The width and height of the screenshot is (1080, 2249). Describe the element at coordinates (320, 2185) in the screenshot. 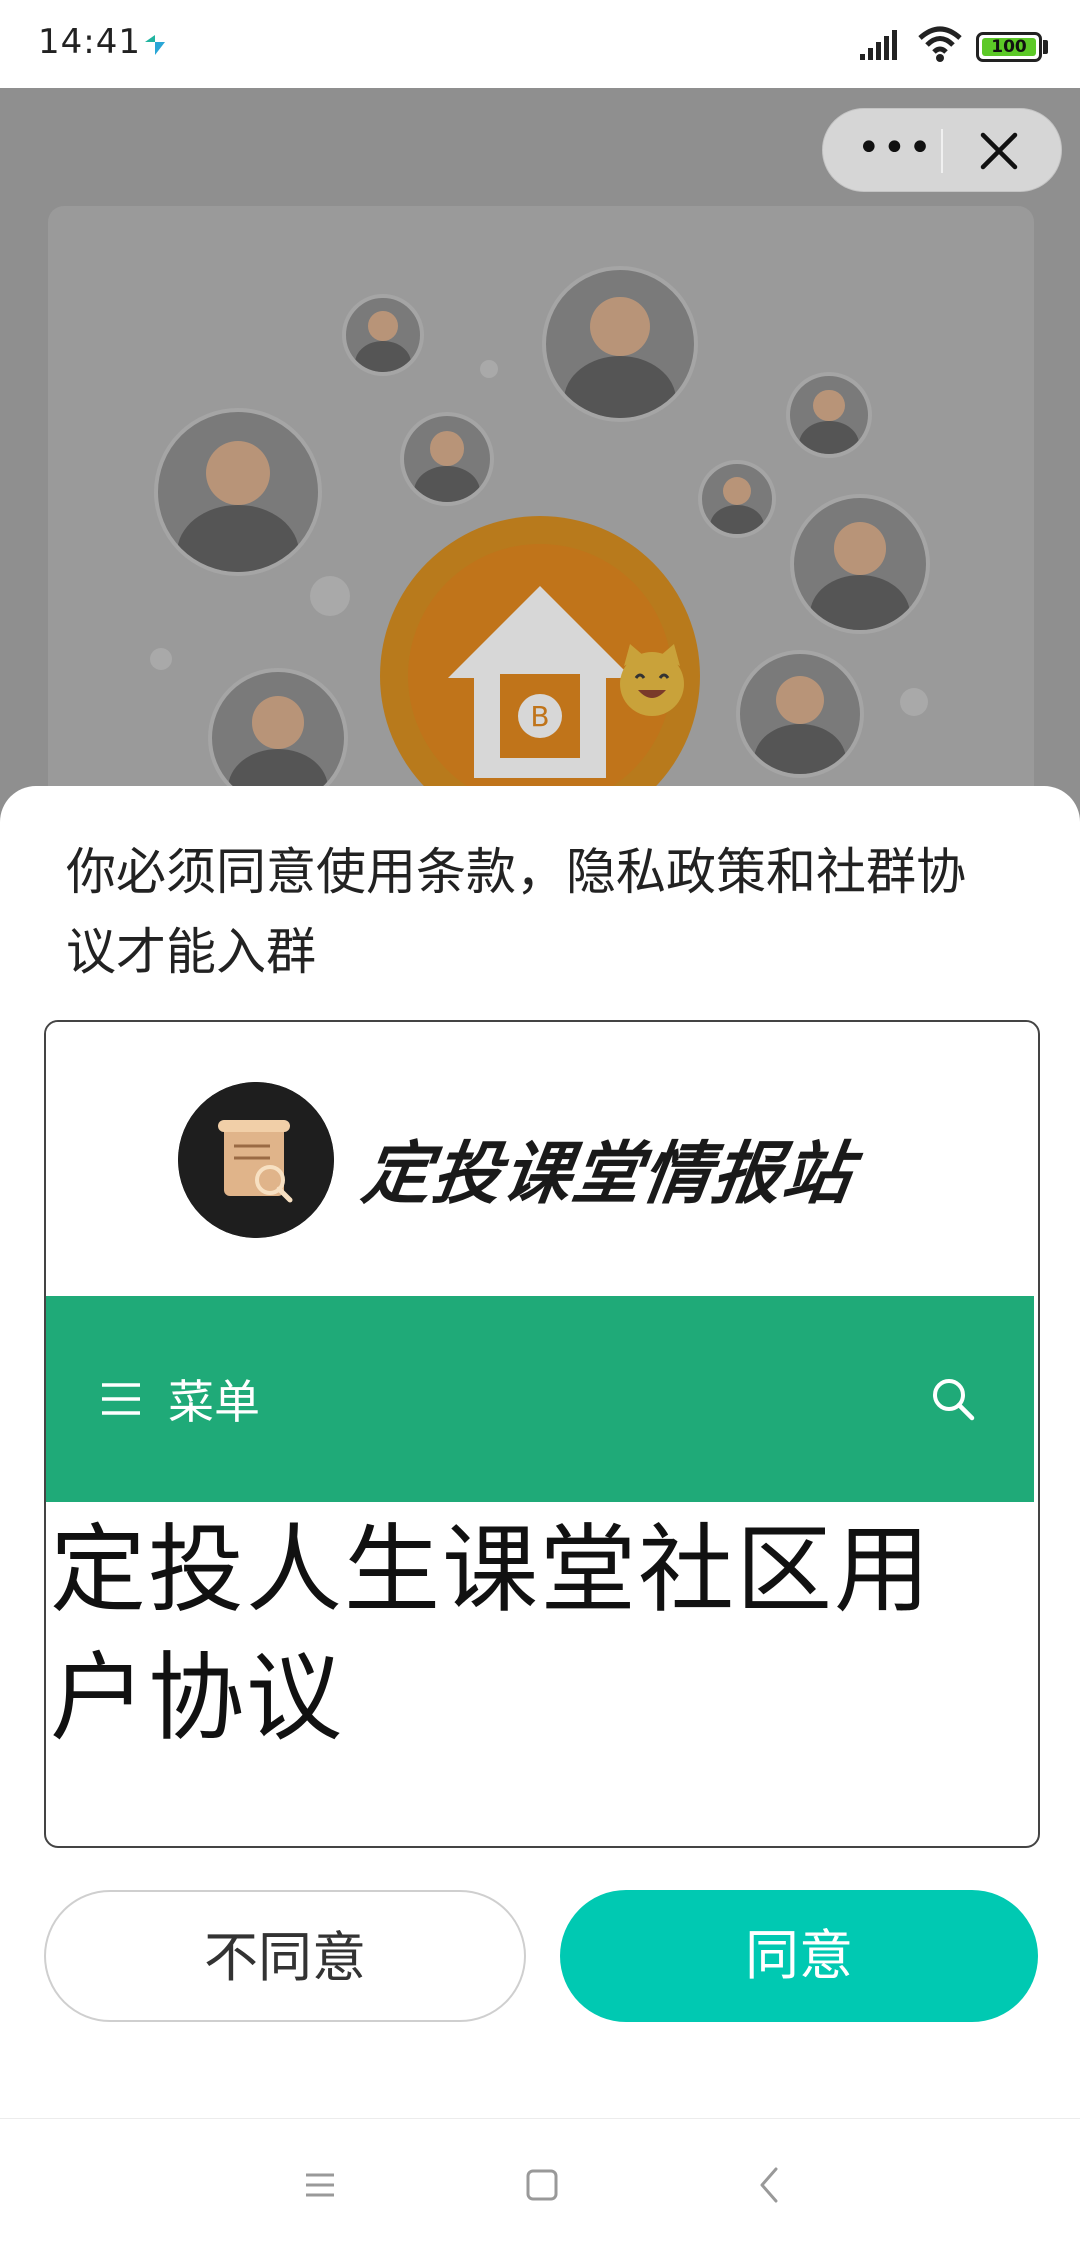

I see `recents-icon` at that location.